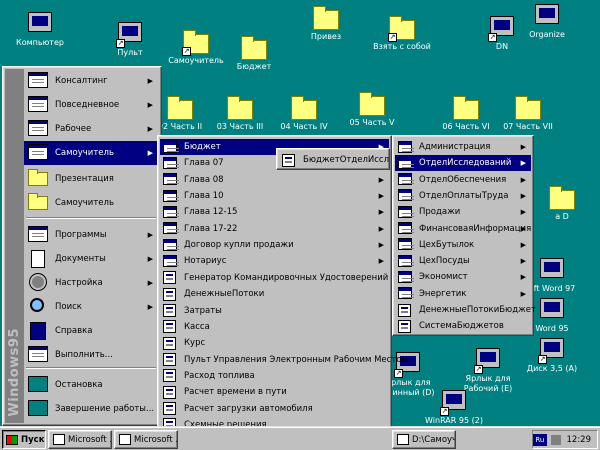  I want to click on start-menu-item-0: Консалтинг ▶, so click(91, 81).